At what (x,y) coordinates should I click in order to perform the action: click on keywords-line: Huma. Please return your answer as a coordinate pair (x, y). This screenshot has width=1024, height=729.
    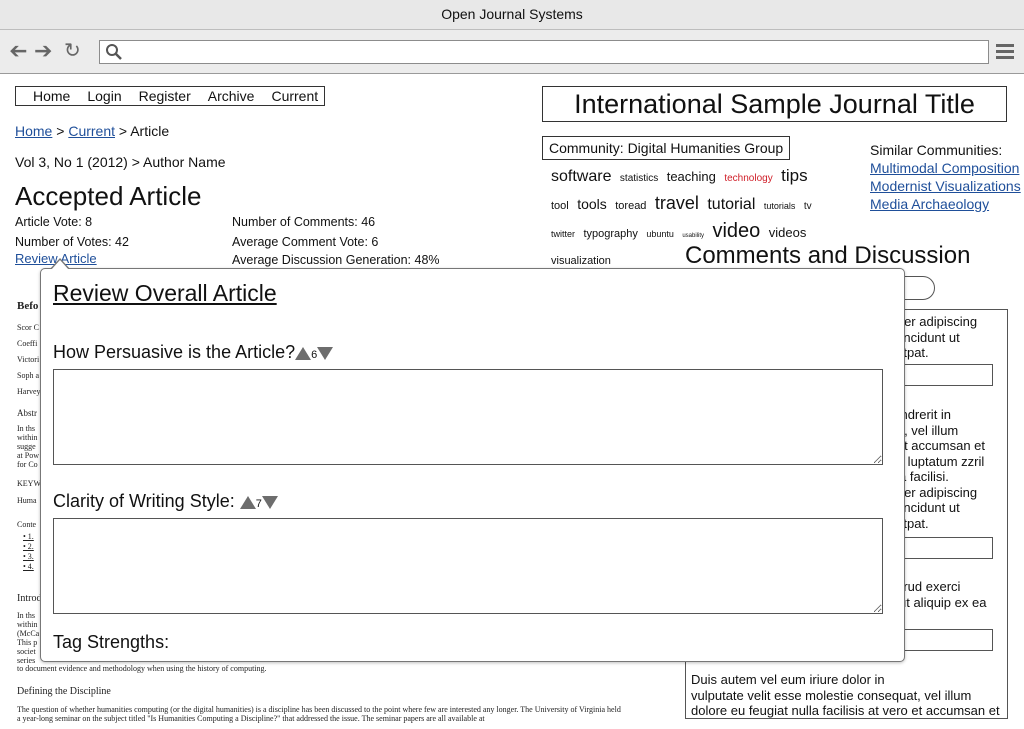
    Looking at the image, I should click on (27, 500).